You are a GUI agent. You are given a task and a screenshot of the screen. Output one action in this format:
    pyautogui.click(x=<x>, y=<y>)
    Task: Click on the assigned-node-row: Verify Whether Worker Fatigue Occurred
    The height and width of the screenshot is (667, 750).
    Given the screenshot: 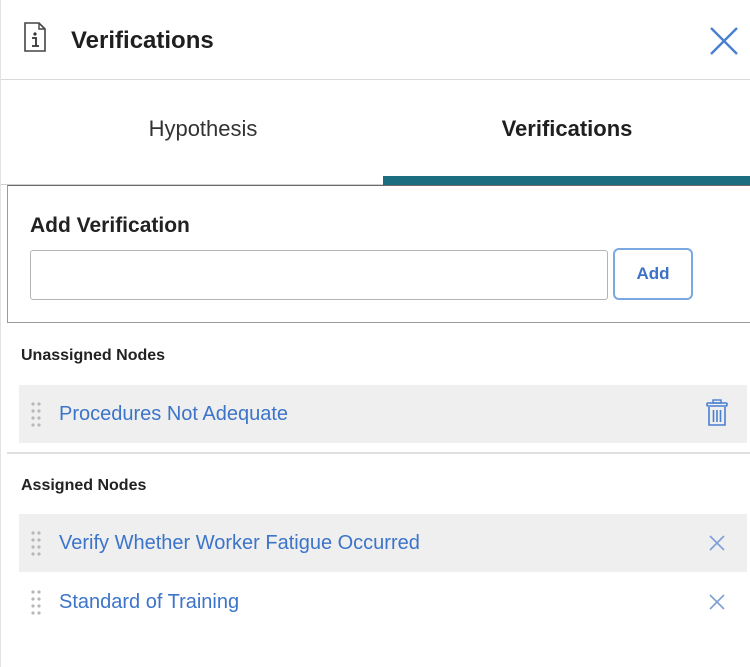 What is the action you would take?
    pyautogui.click(x=383, y=543)
    